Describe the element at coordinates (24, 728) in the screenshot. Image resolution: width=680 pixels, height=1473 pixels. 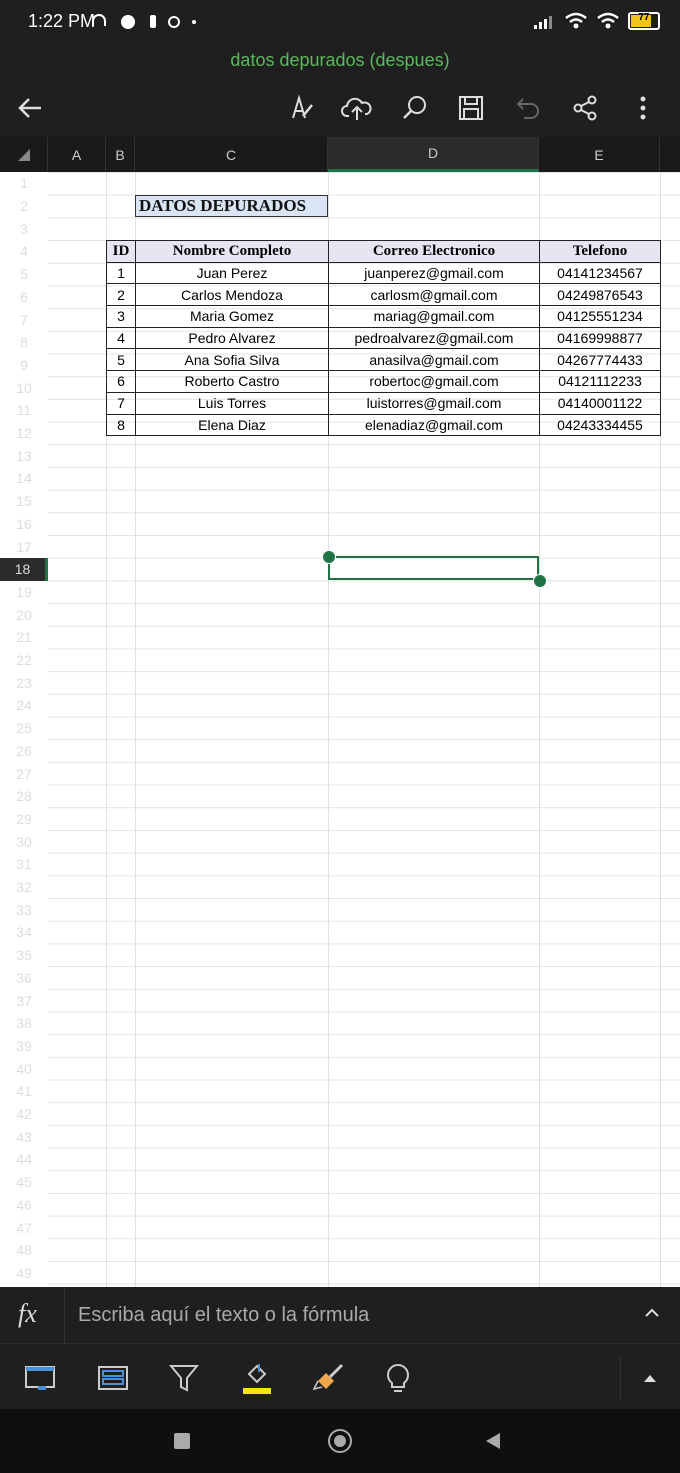
I see `row-header: 25` at that location.